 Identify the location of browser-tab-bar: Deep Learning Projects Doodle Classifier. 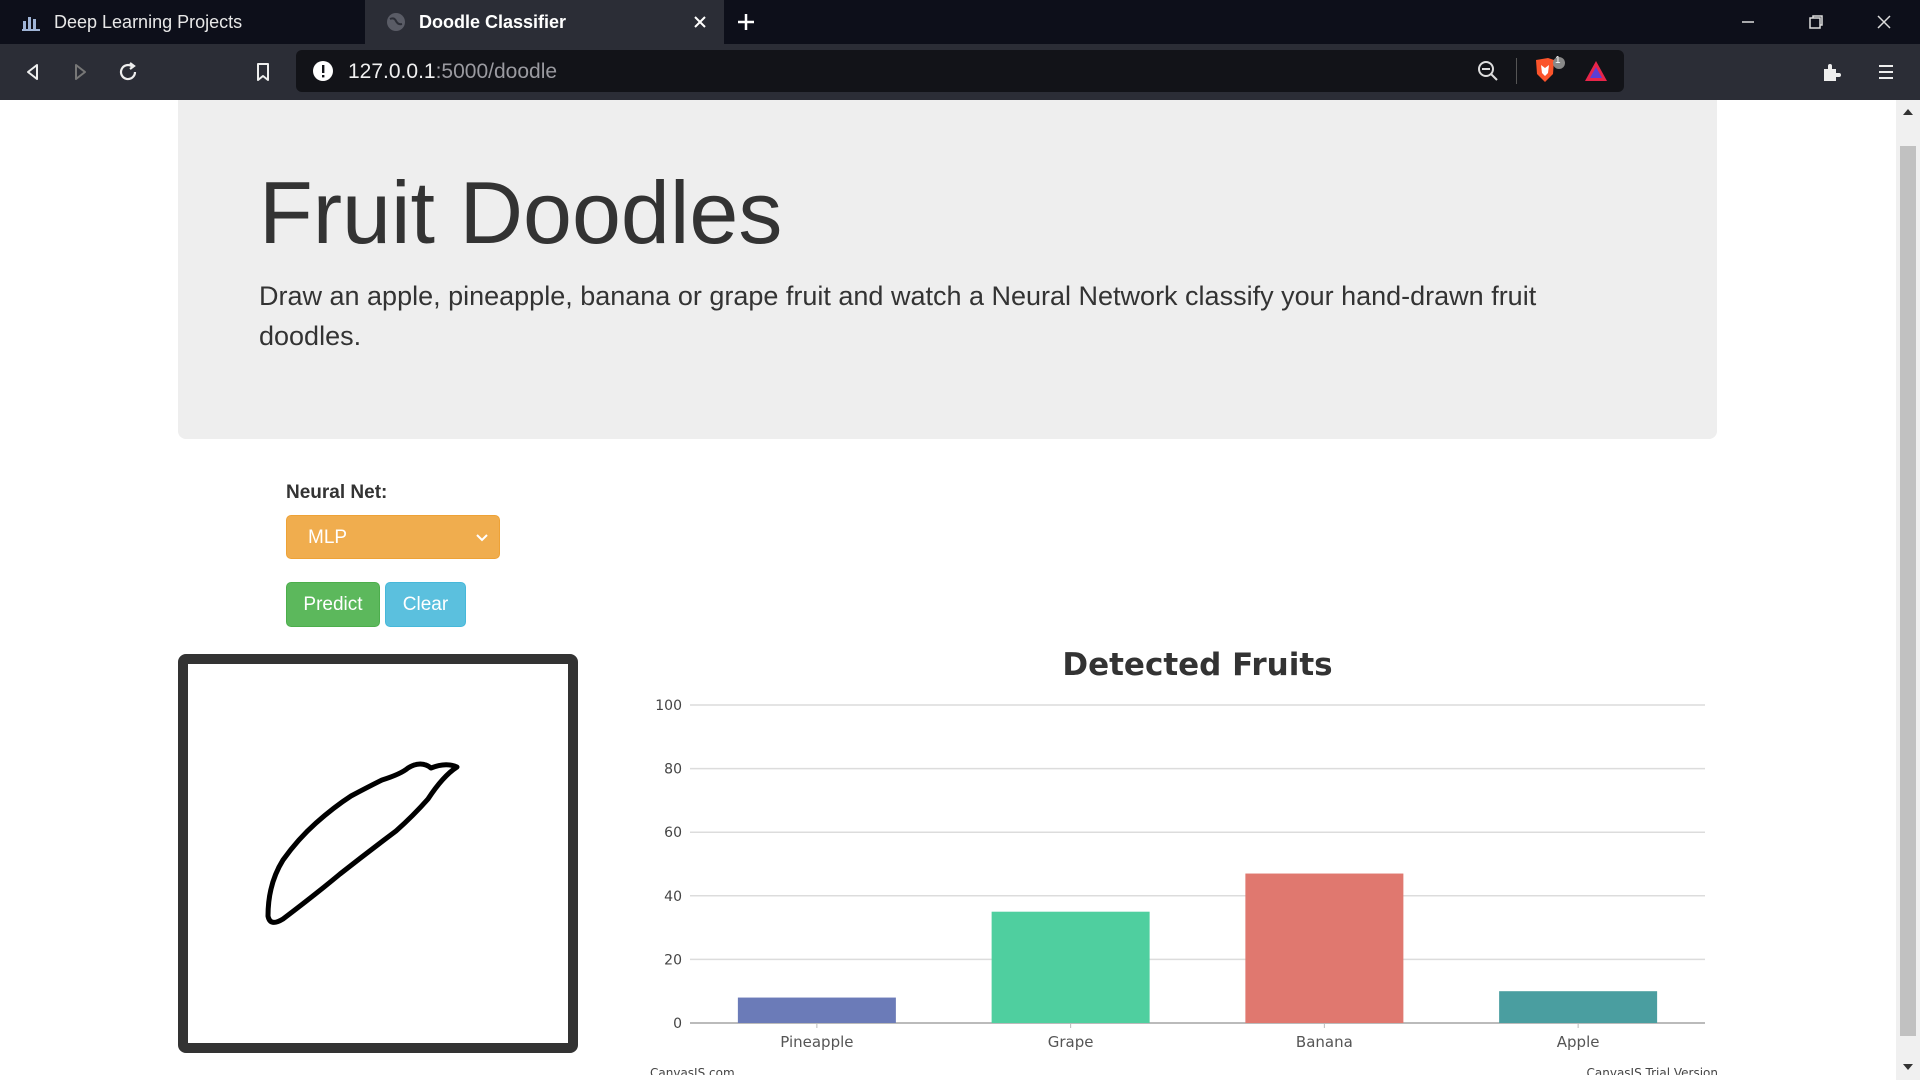
(960, 22).